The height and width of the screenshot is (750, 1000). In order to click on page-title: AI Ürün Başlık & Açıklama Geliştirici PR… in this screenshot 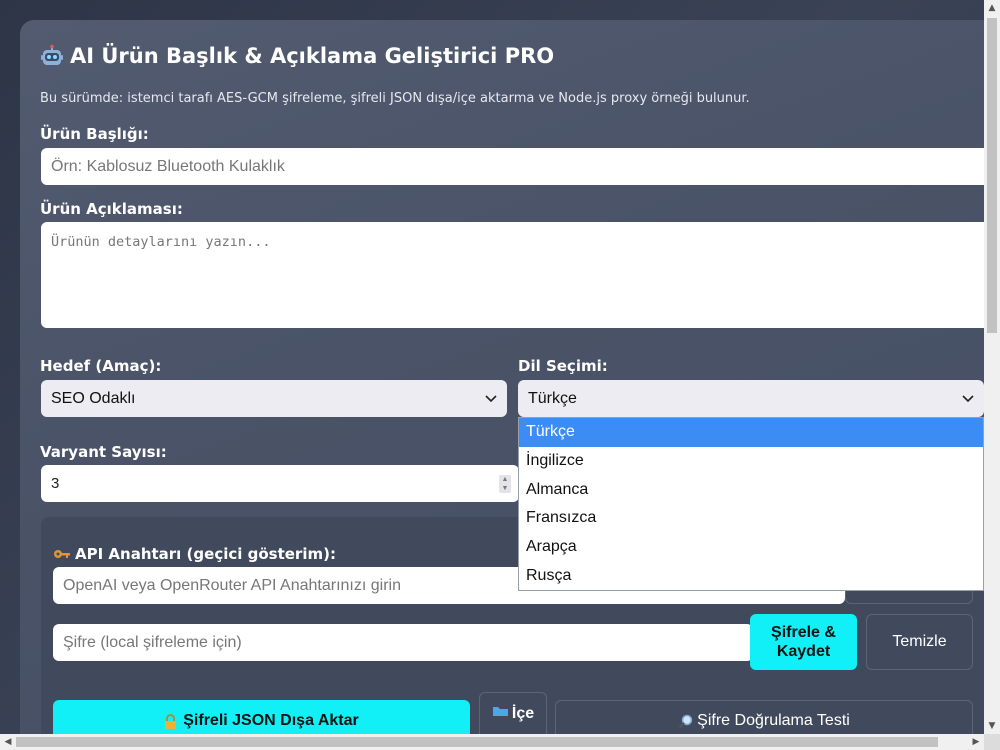, I will do `click(297, 56)`.